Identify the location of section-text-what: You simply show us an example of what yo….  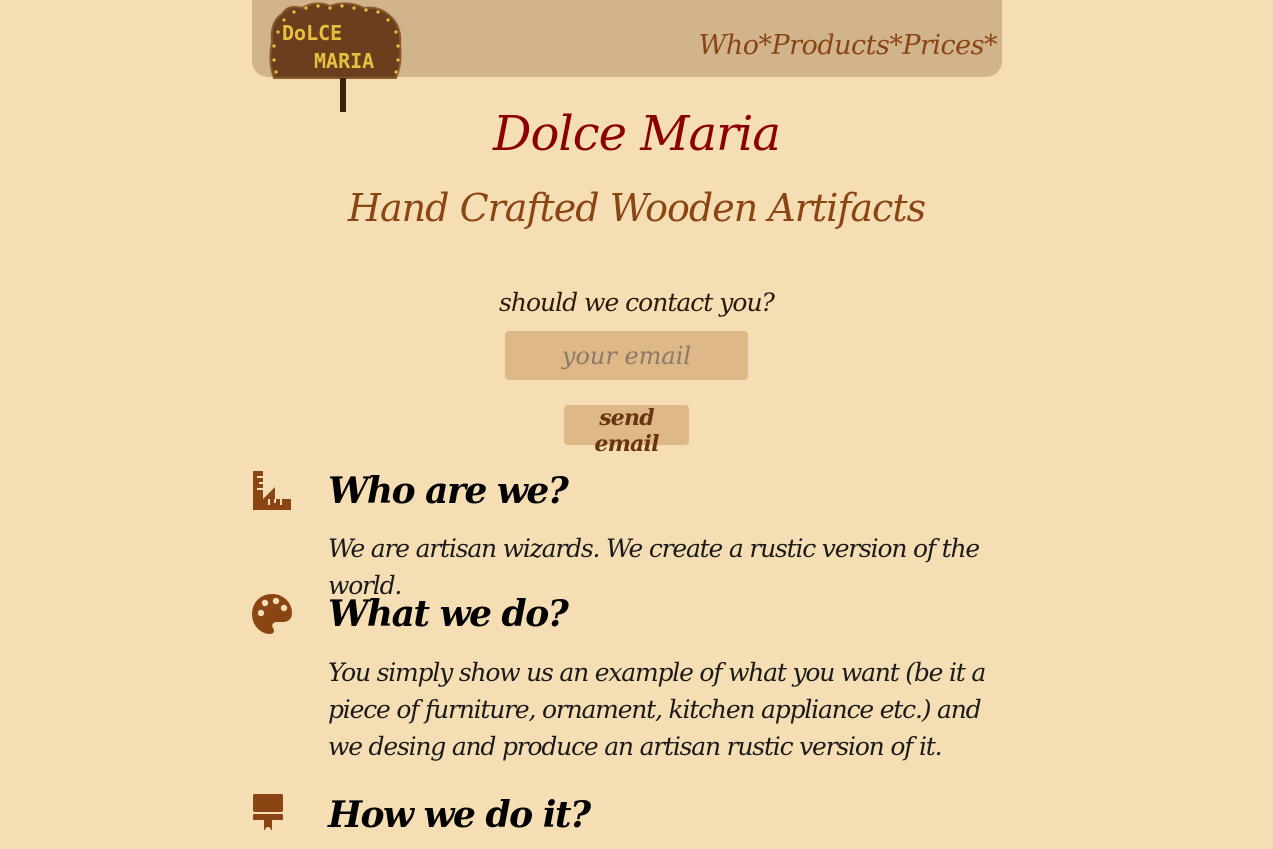
(657, 709).